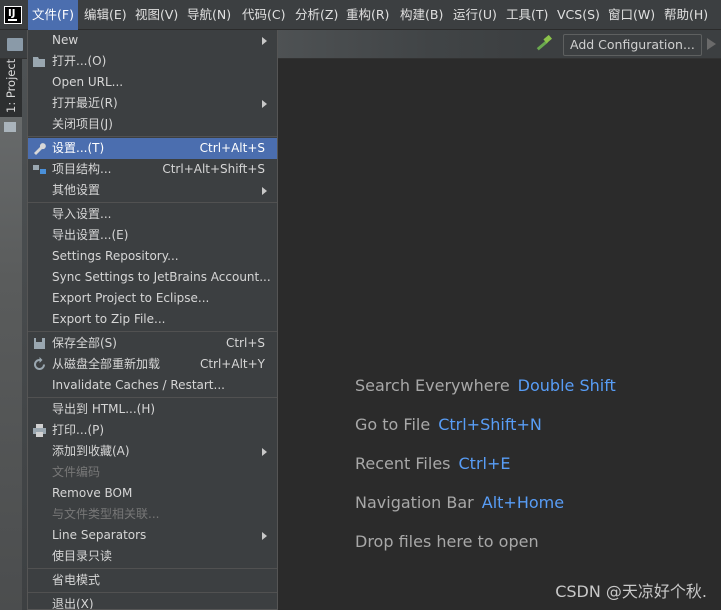 The height and width of the screenshot is (610, 721). Describe the element at coordinates (460, 502) in the screenshot. I see `hint-navigation-bar: Navigation Bar Alt+Home` at that location.